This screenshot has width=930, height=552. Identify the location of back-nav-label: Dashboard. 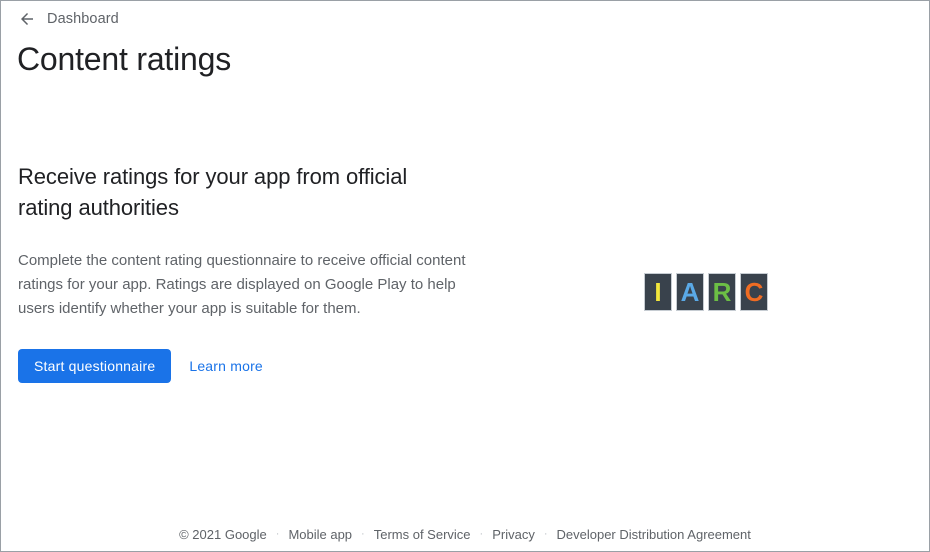
(83, 19).